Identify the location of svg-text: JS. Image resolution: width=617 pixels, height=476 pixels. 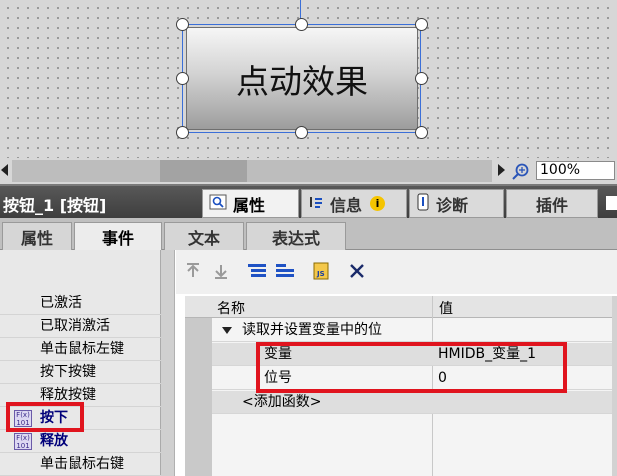
(320, 274).